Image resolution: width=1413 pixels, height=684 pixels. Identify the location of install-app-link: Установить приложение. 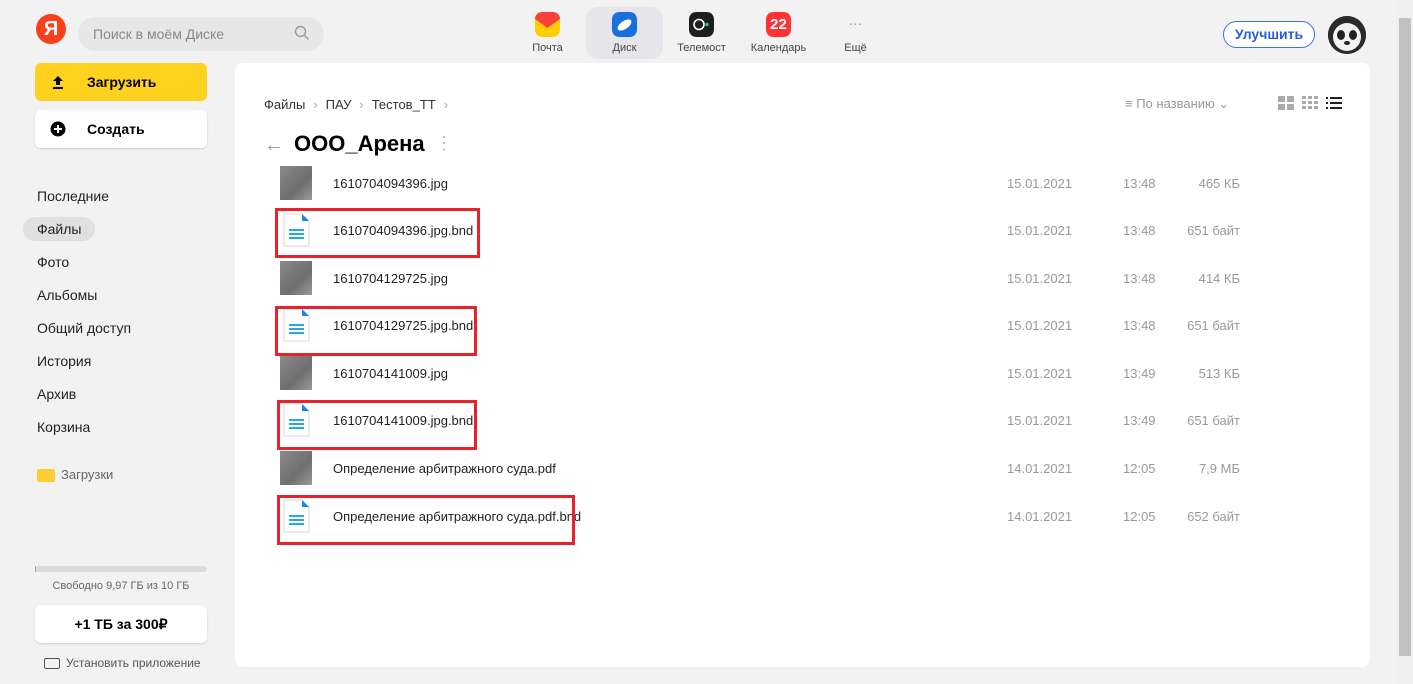
(122, 663).